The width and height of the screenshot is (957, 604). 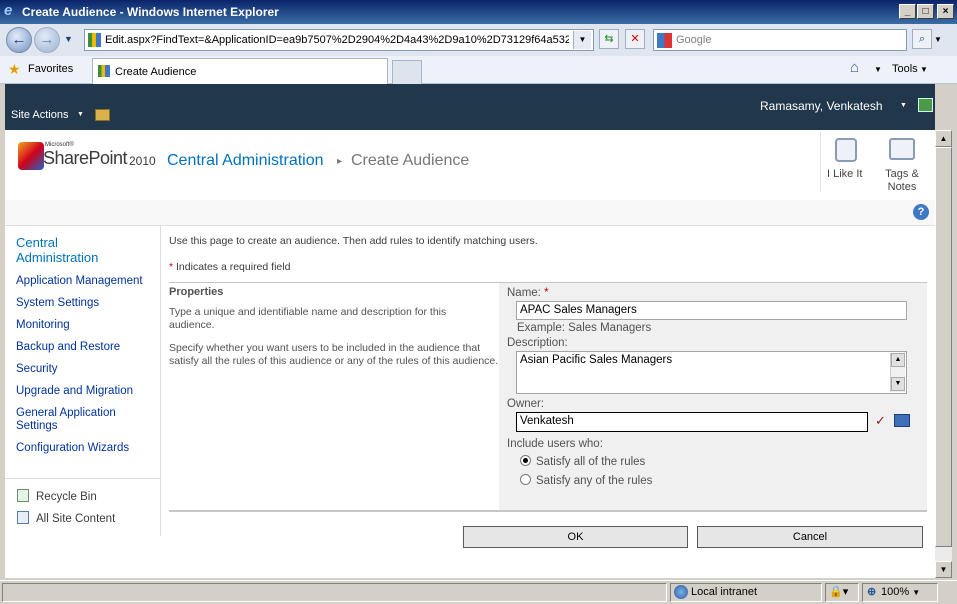 What do you see at coordinates (79, 281) in the screenshot?
I see `nav-application-management: Application Management` at bounding box center [79, 281].